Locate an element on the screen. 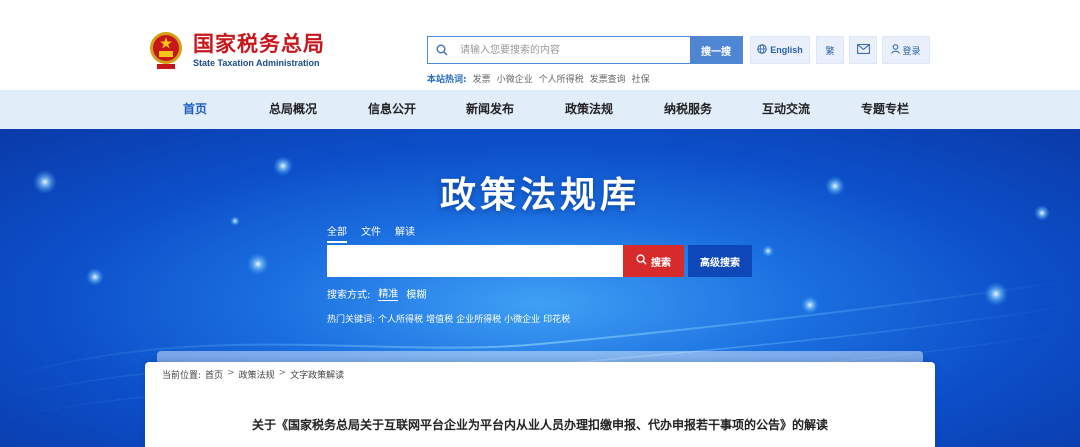 Image resolution: width=1080 pixels, height=447 pixels. site-search-box: 搜一搜 is located at coordinates (585, 50).